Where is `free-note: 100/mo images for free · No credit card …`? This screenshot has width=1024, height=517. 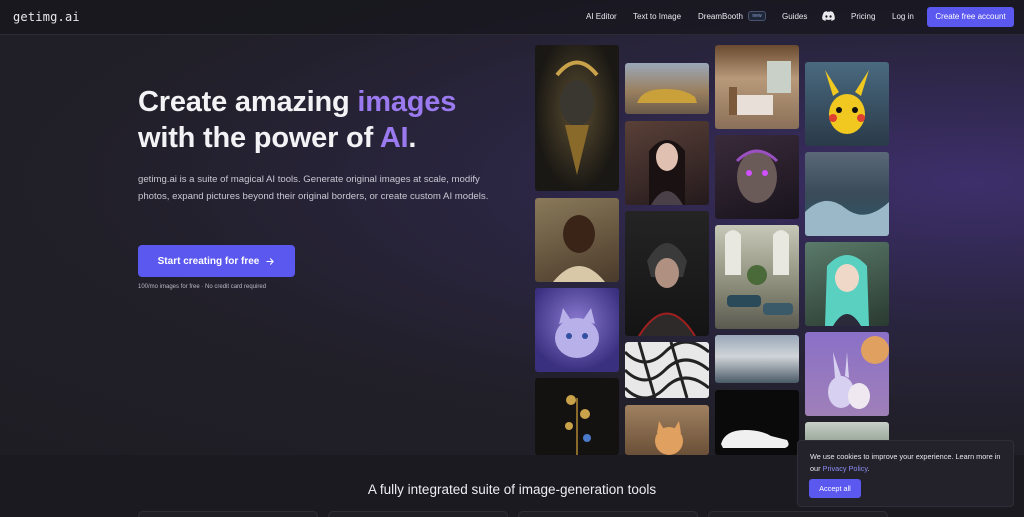
free-note: 100/mo images for free · No credit card … is located at coordinates (202, 287).